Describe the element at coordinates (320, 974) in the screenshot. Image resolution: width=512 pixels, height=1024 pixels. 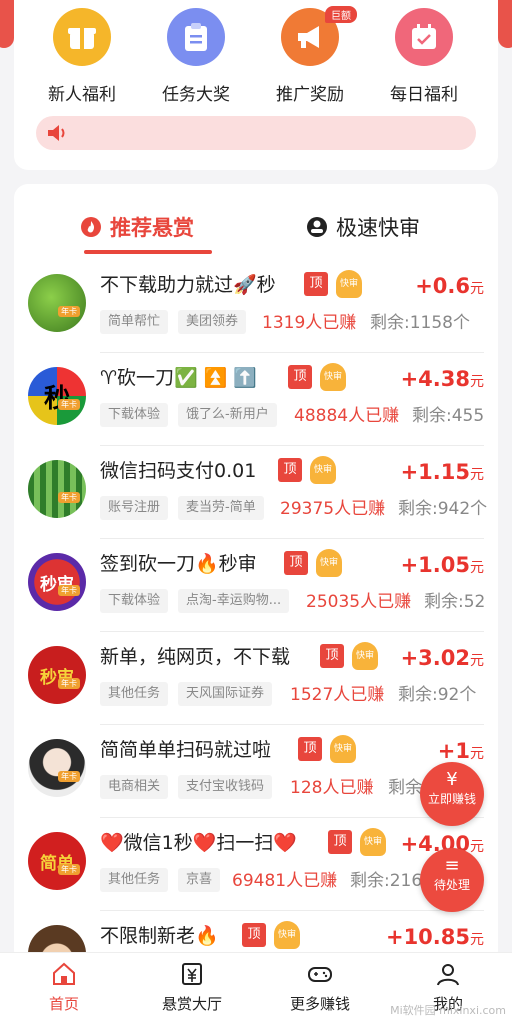
I see `gamepad-icon` at that location.